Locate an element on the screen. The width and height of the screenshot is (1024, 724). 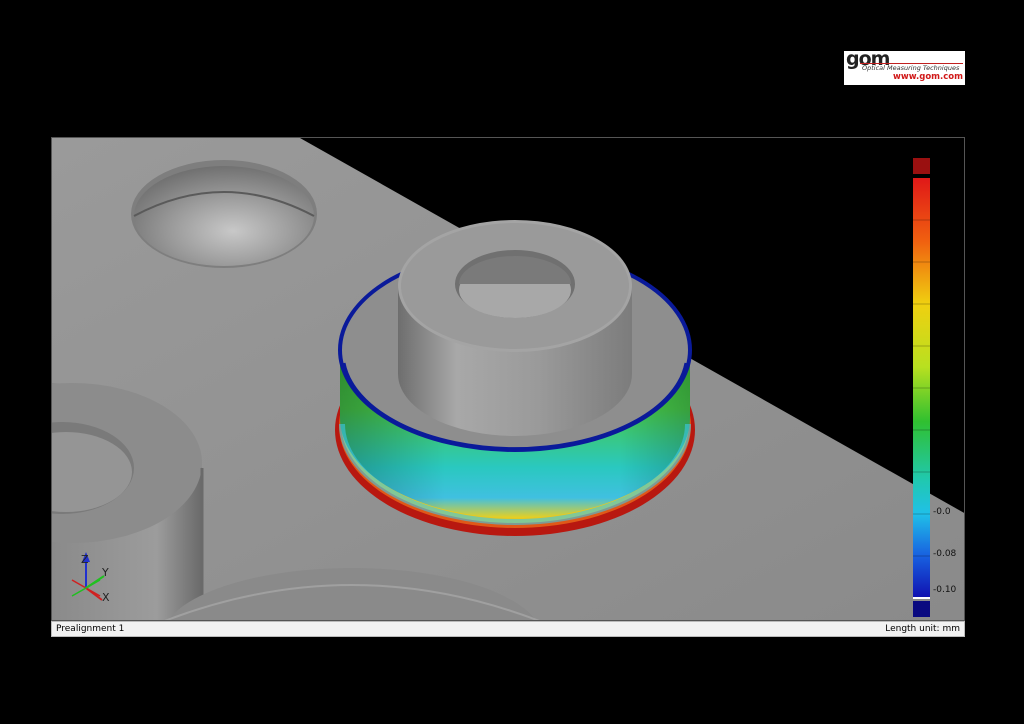
axis-y-label: Y is located at coordinates (105, 572).